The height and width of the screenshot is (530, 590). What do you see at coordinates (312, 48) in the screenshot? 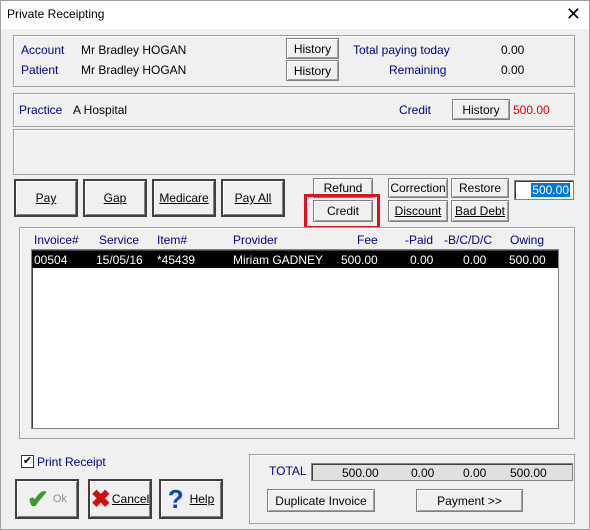
I see `account-history-button: History` at bounding box center [312, 48].